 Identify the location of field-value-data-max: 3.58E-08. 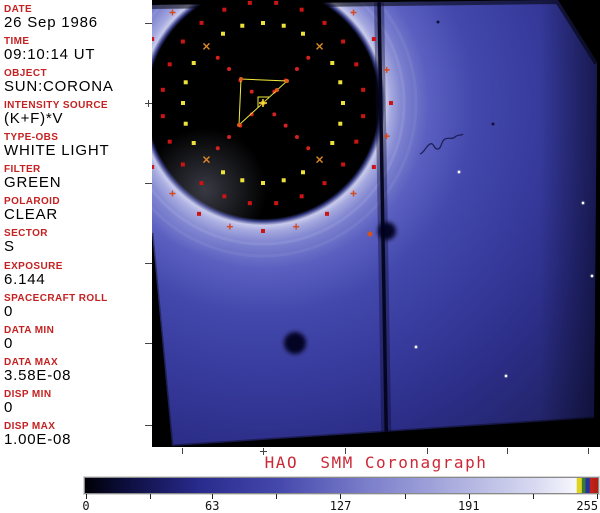
(38, 375).